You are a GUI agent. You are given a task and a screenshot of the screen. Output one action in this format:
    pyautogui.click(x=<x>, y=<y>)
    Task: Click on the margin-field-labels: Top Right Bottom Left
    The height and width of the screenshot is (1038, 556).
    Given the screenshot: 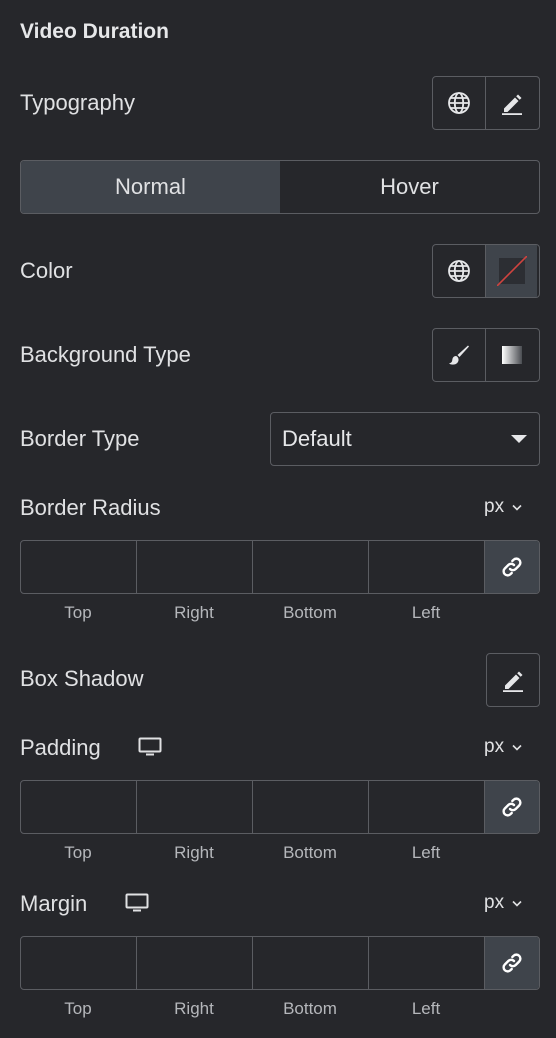 What is the action you would take?
    pyautogui.click(x=252, y=1009)
    